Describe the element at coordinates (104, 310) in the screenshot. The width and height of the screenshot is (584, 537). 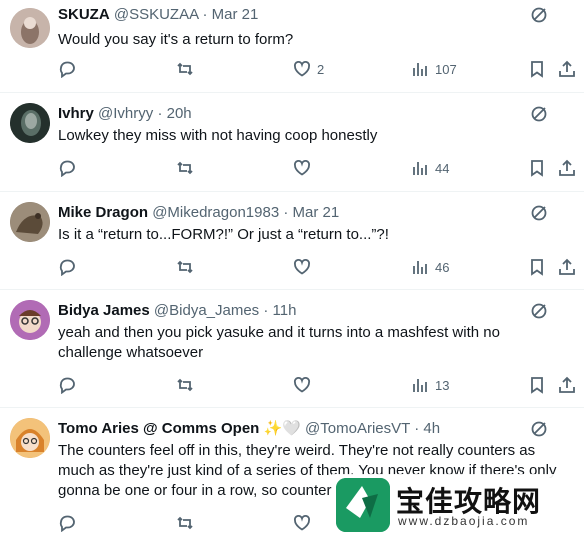
I see `display-name: Bidya James` at that location.